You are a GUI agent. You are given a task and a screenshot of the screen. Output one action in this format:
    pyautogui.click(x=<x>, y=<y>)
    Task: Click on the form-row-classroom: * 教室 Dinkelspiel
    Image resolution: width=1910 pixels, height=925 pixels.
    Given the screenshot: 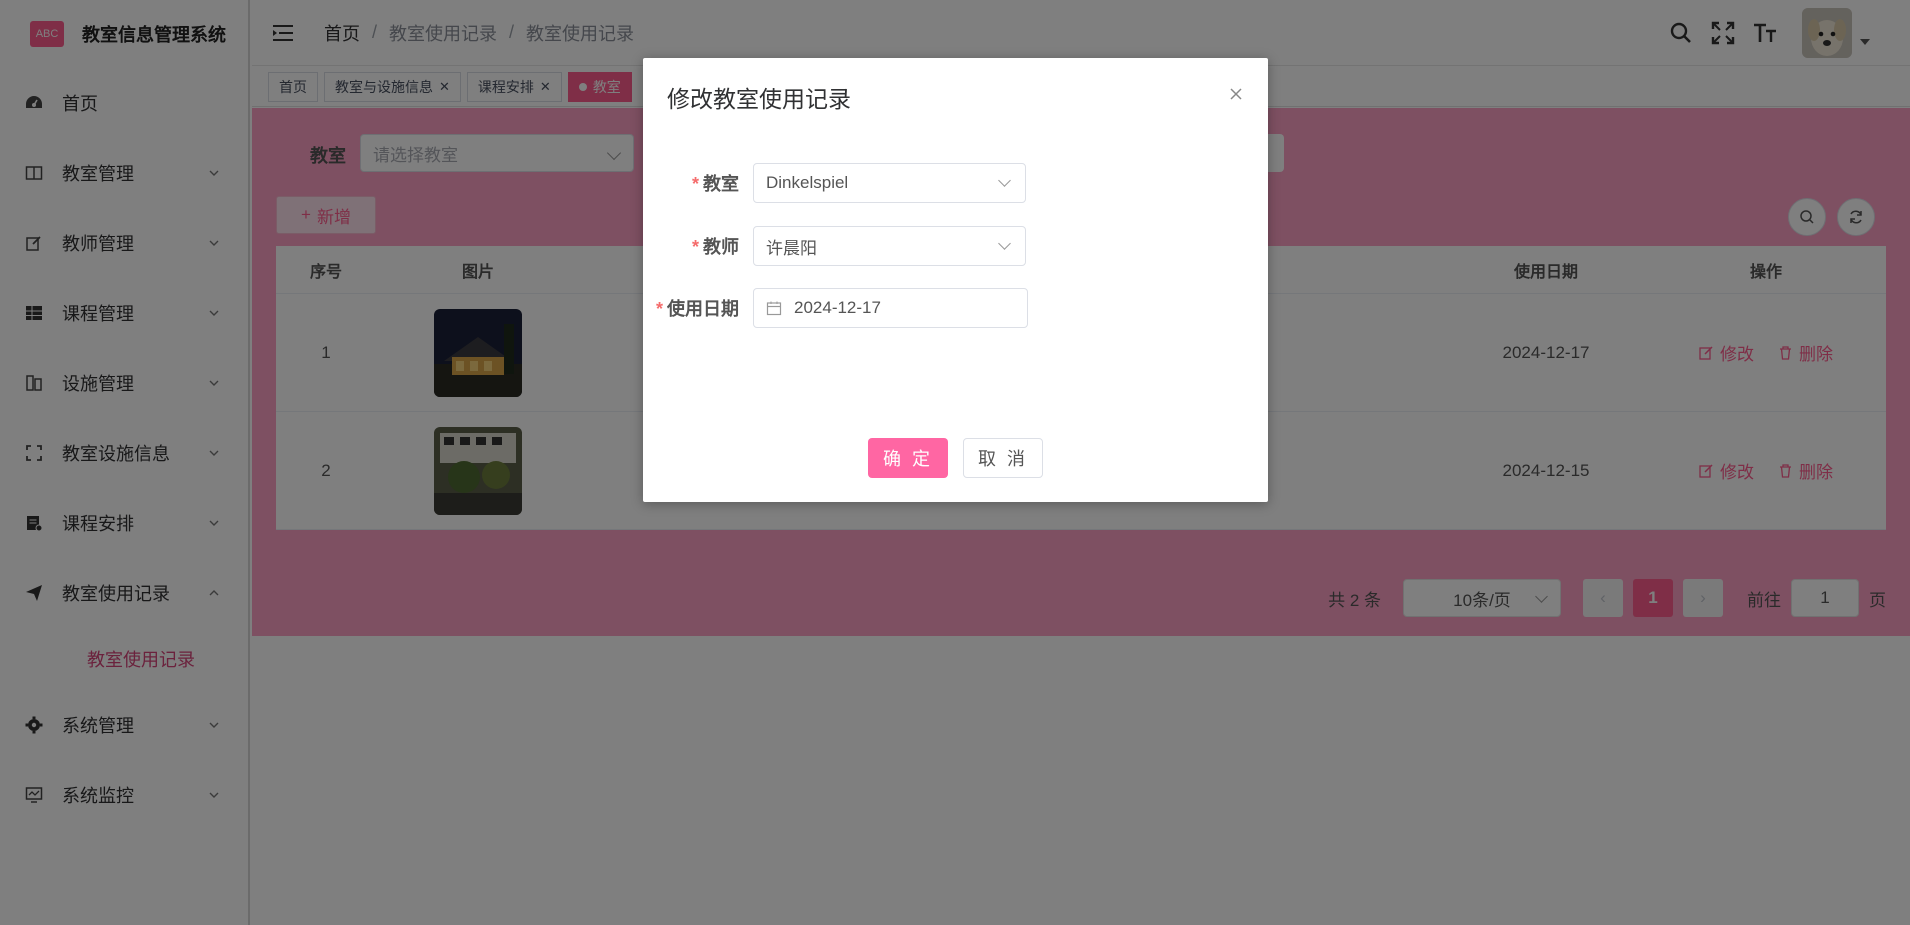 What is the action you would take?
    pyautogui.click(x=955, y=183)
    